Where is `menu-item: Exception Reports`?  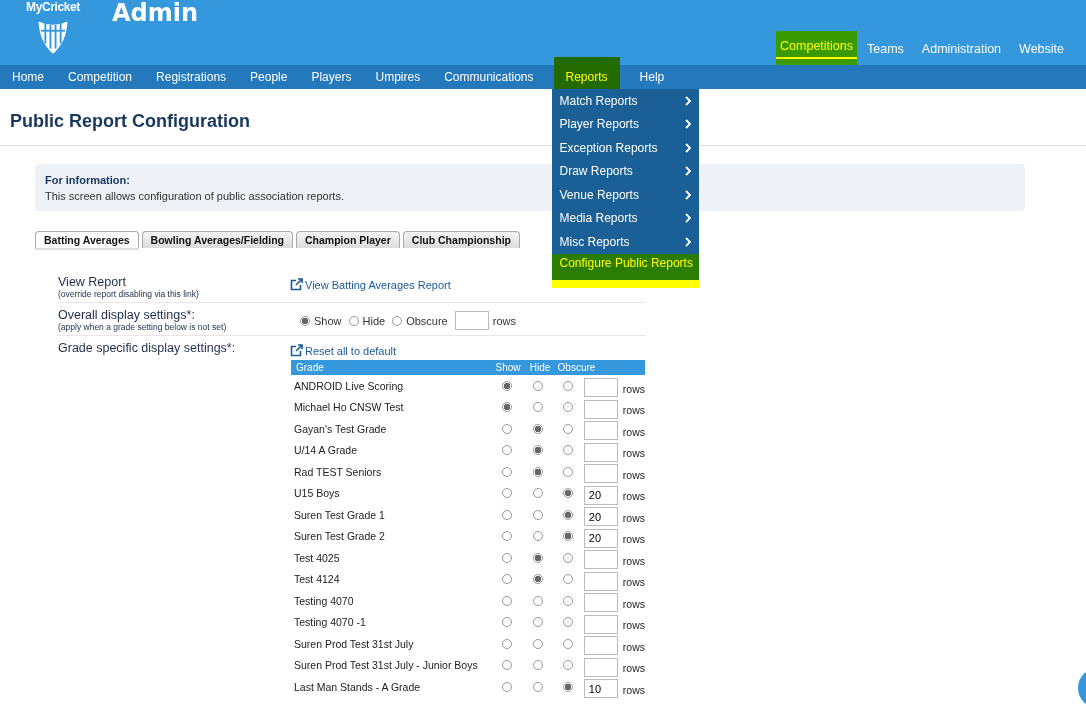 menu-item: Exception Reports is located at coordinates (625, 148).